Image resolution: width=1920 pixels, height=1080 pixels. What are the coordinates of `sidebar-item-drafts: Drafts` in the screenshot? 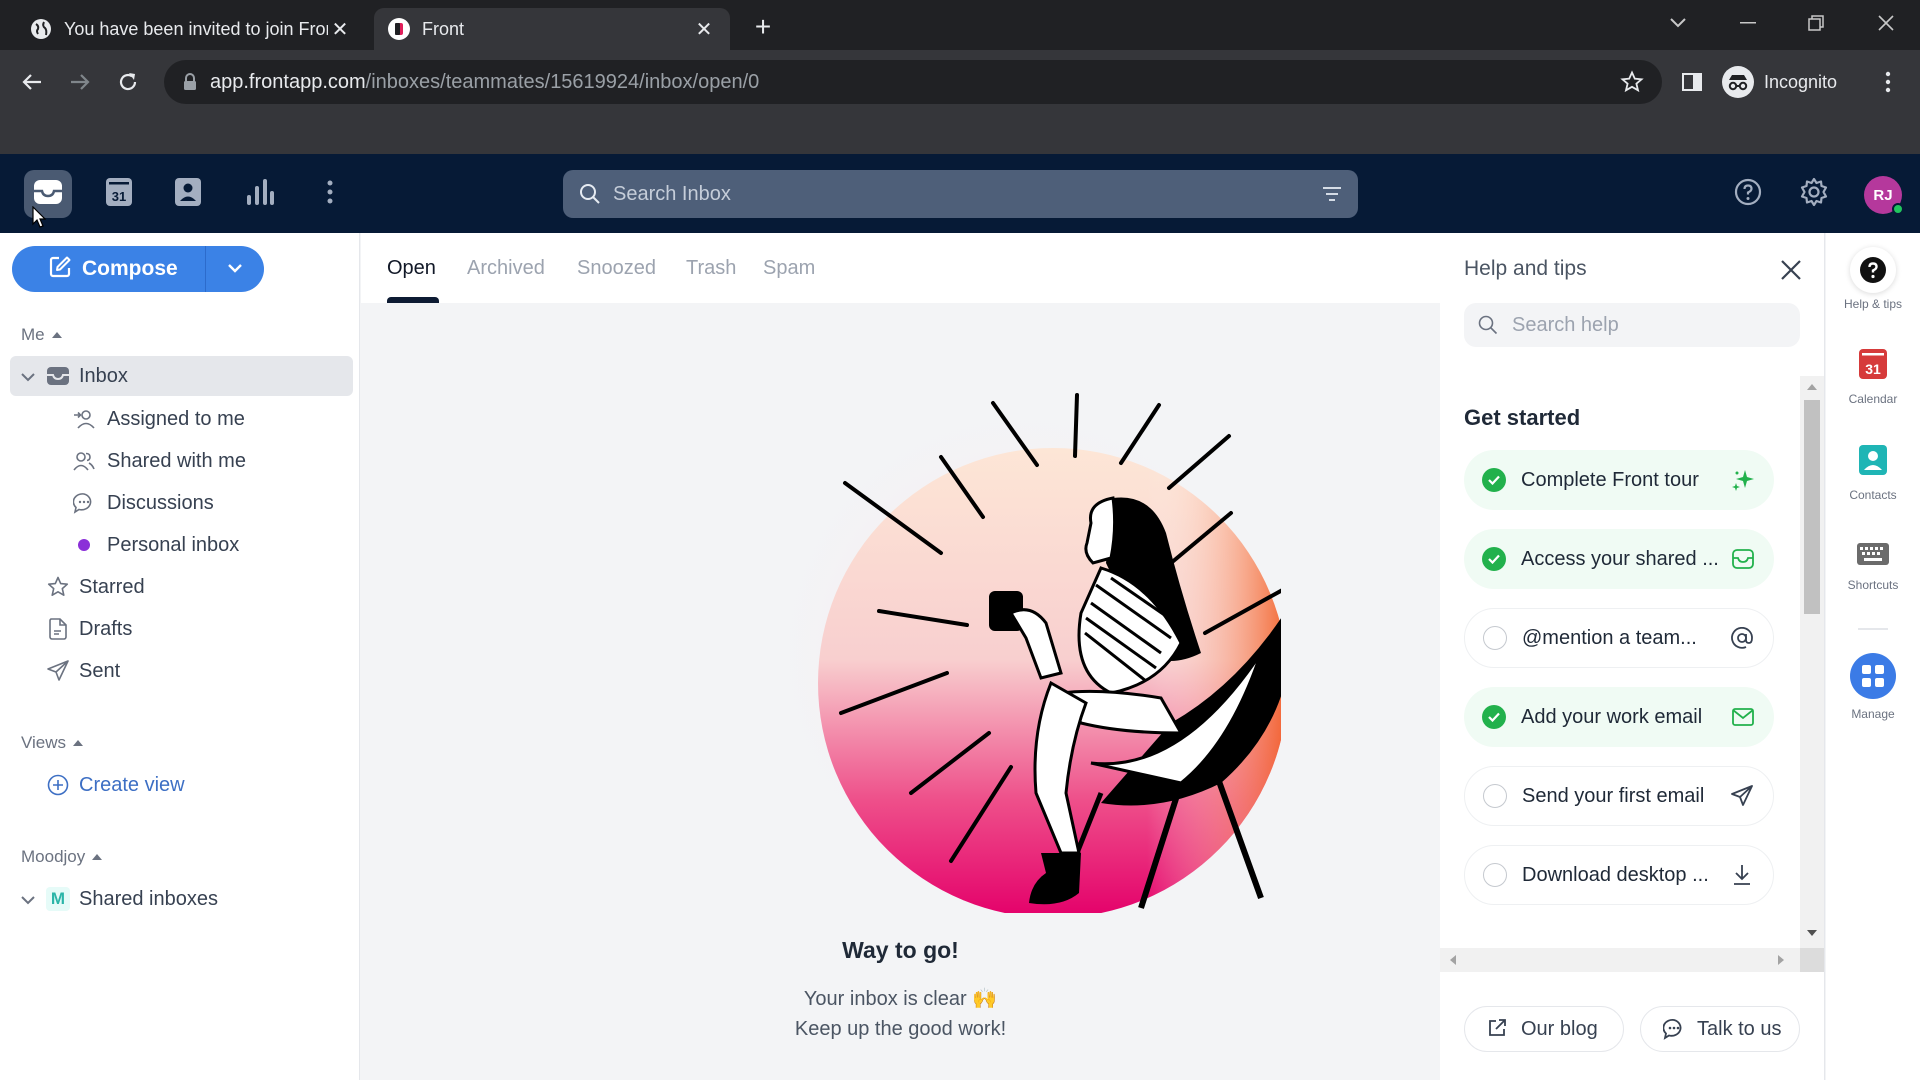 It's located at (181, 629).